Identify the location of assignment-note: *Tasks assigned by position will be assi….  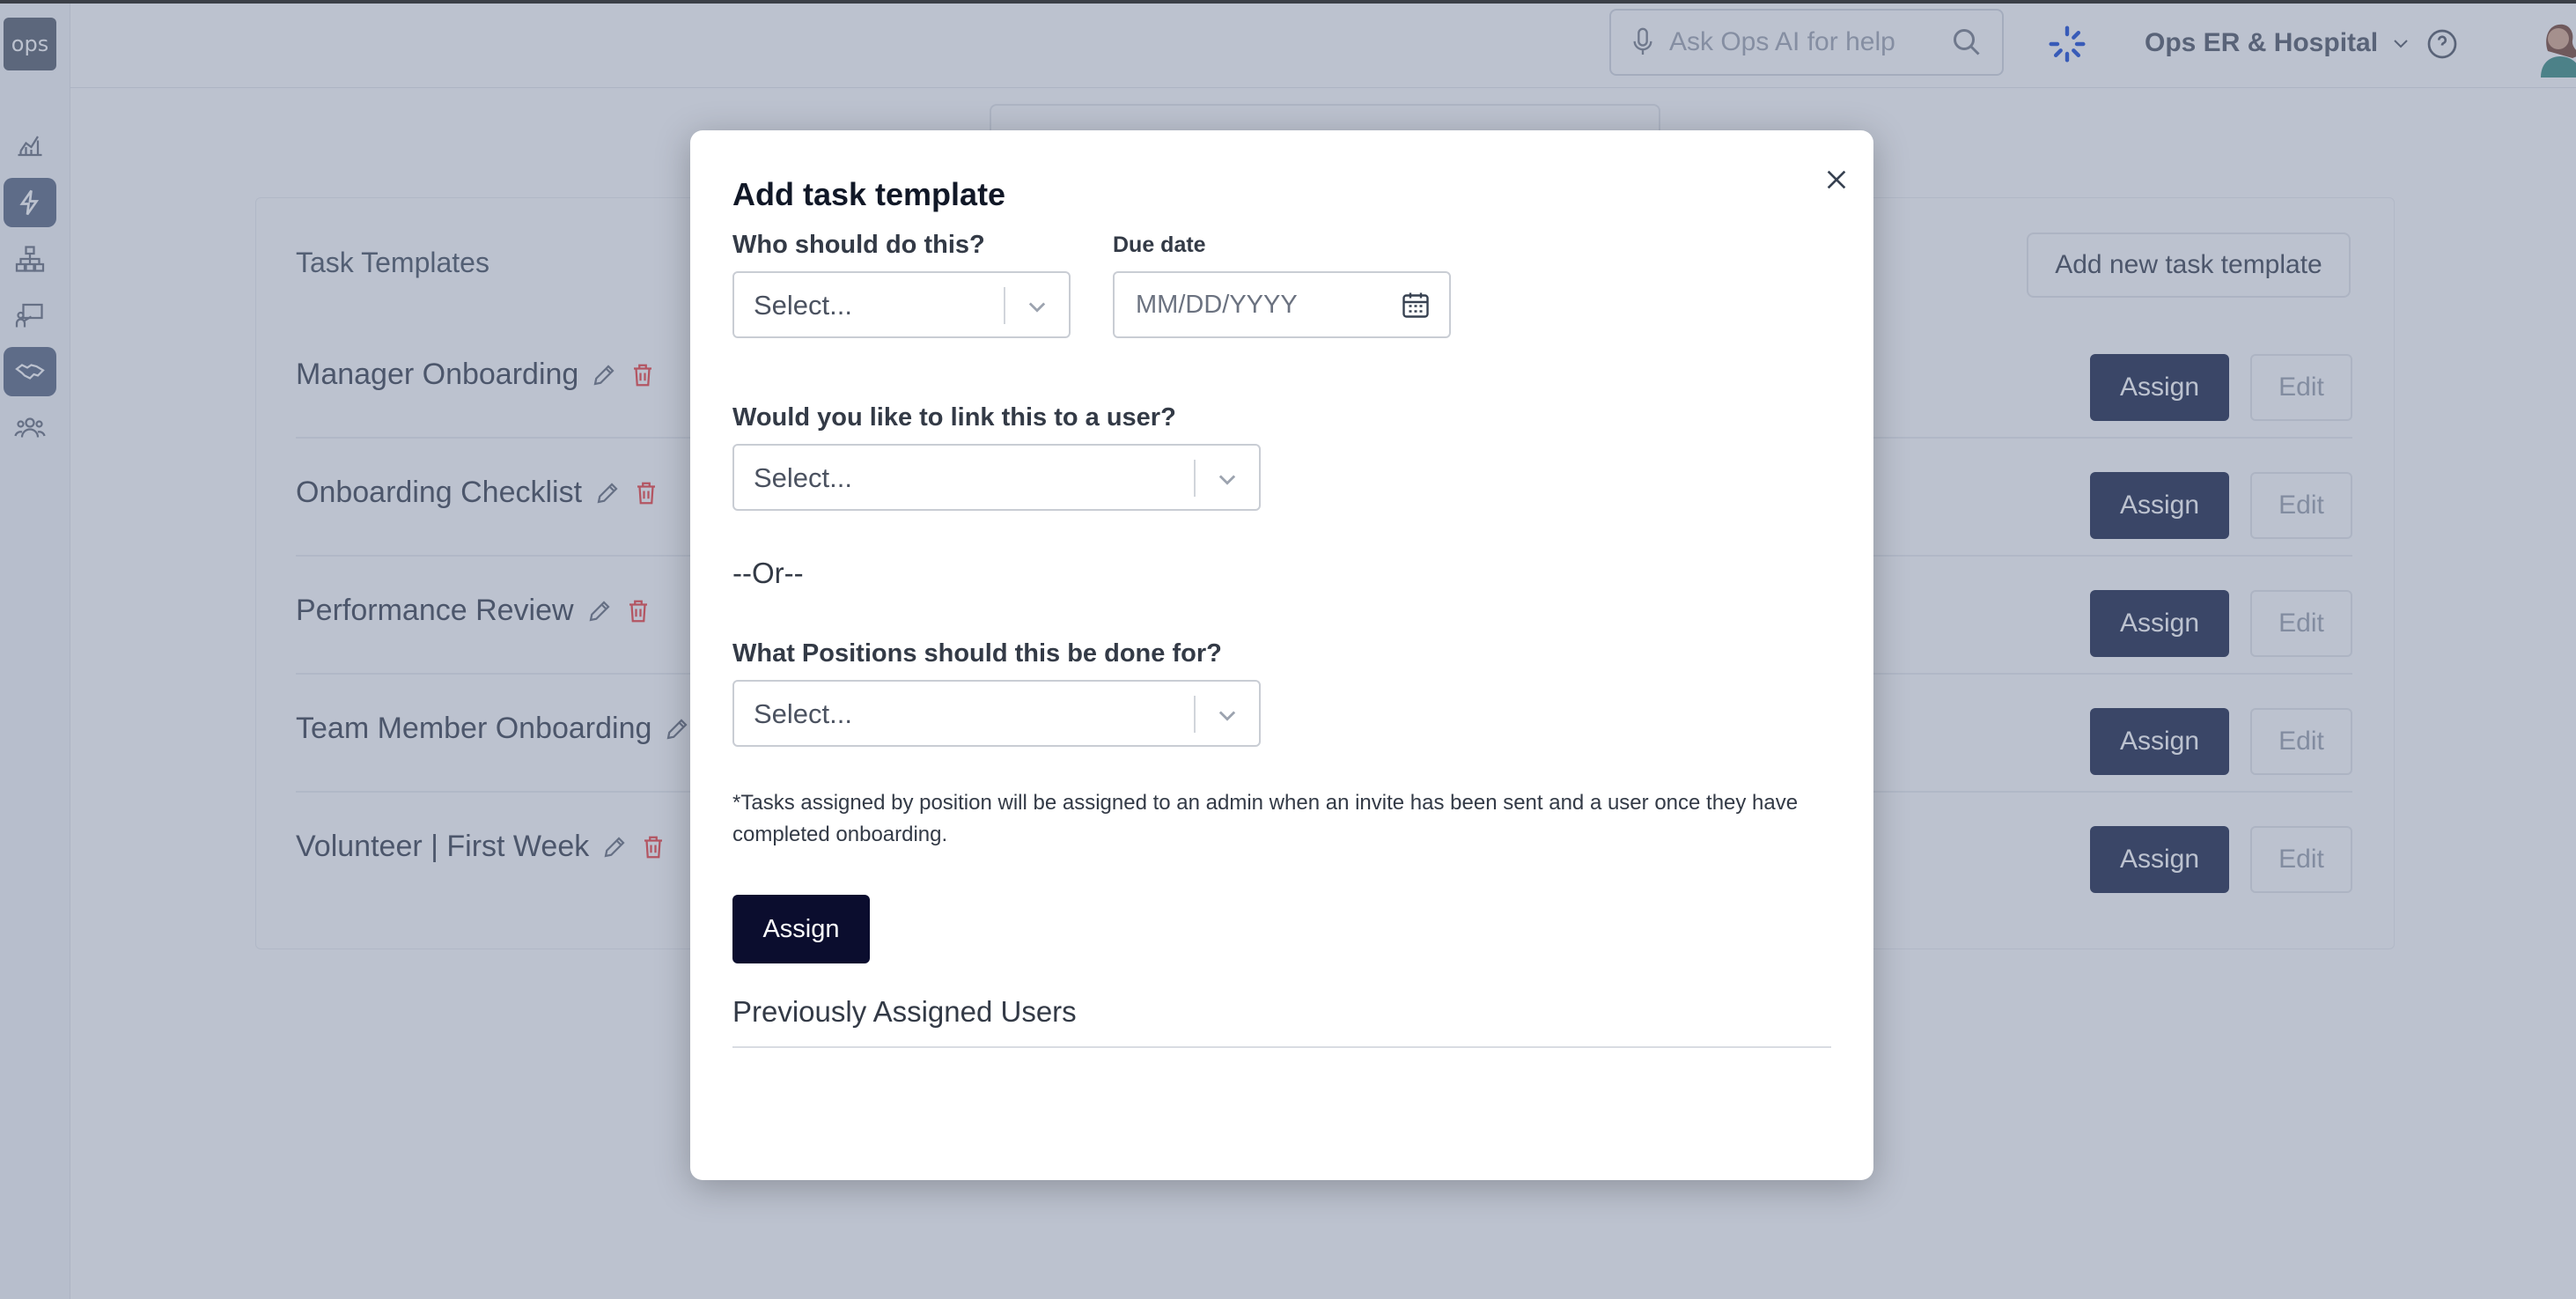
(1265, 818).